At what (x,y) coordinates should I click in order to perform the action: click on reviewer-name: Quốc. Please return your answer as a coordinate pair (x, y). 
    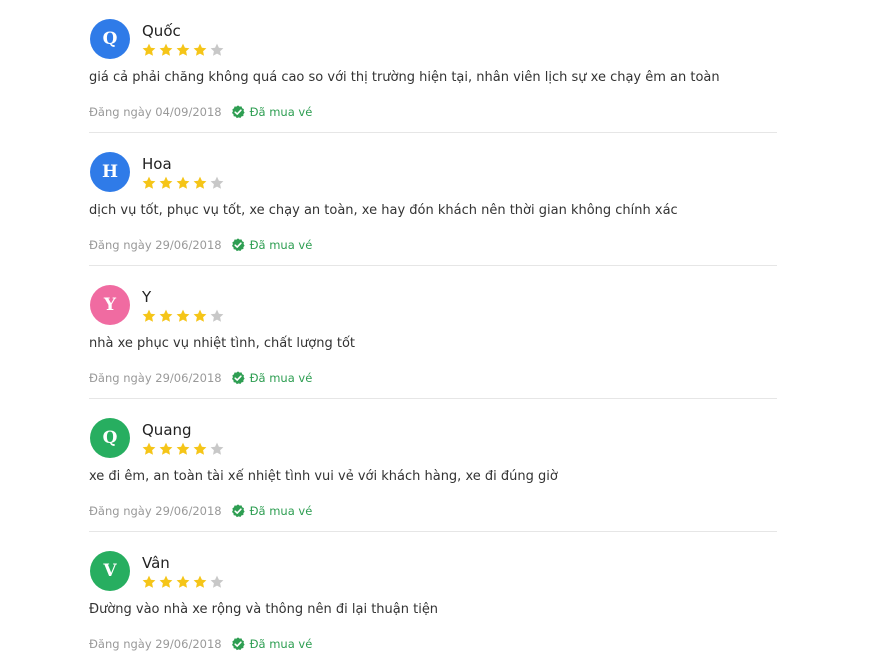
    Looking at the image, I should click on (161, 31).